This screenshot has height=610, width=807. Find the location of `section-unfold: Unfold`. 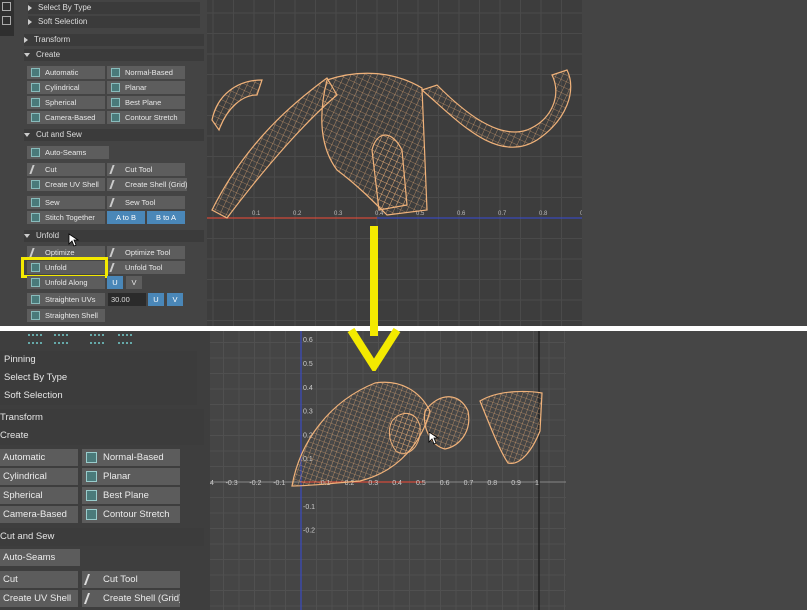

section-unfold: Unfold is located at coordinates (114, 236).